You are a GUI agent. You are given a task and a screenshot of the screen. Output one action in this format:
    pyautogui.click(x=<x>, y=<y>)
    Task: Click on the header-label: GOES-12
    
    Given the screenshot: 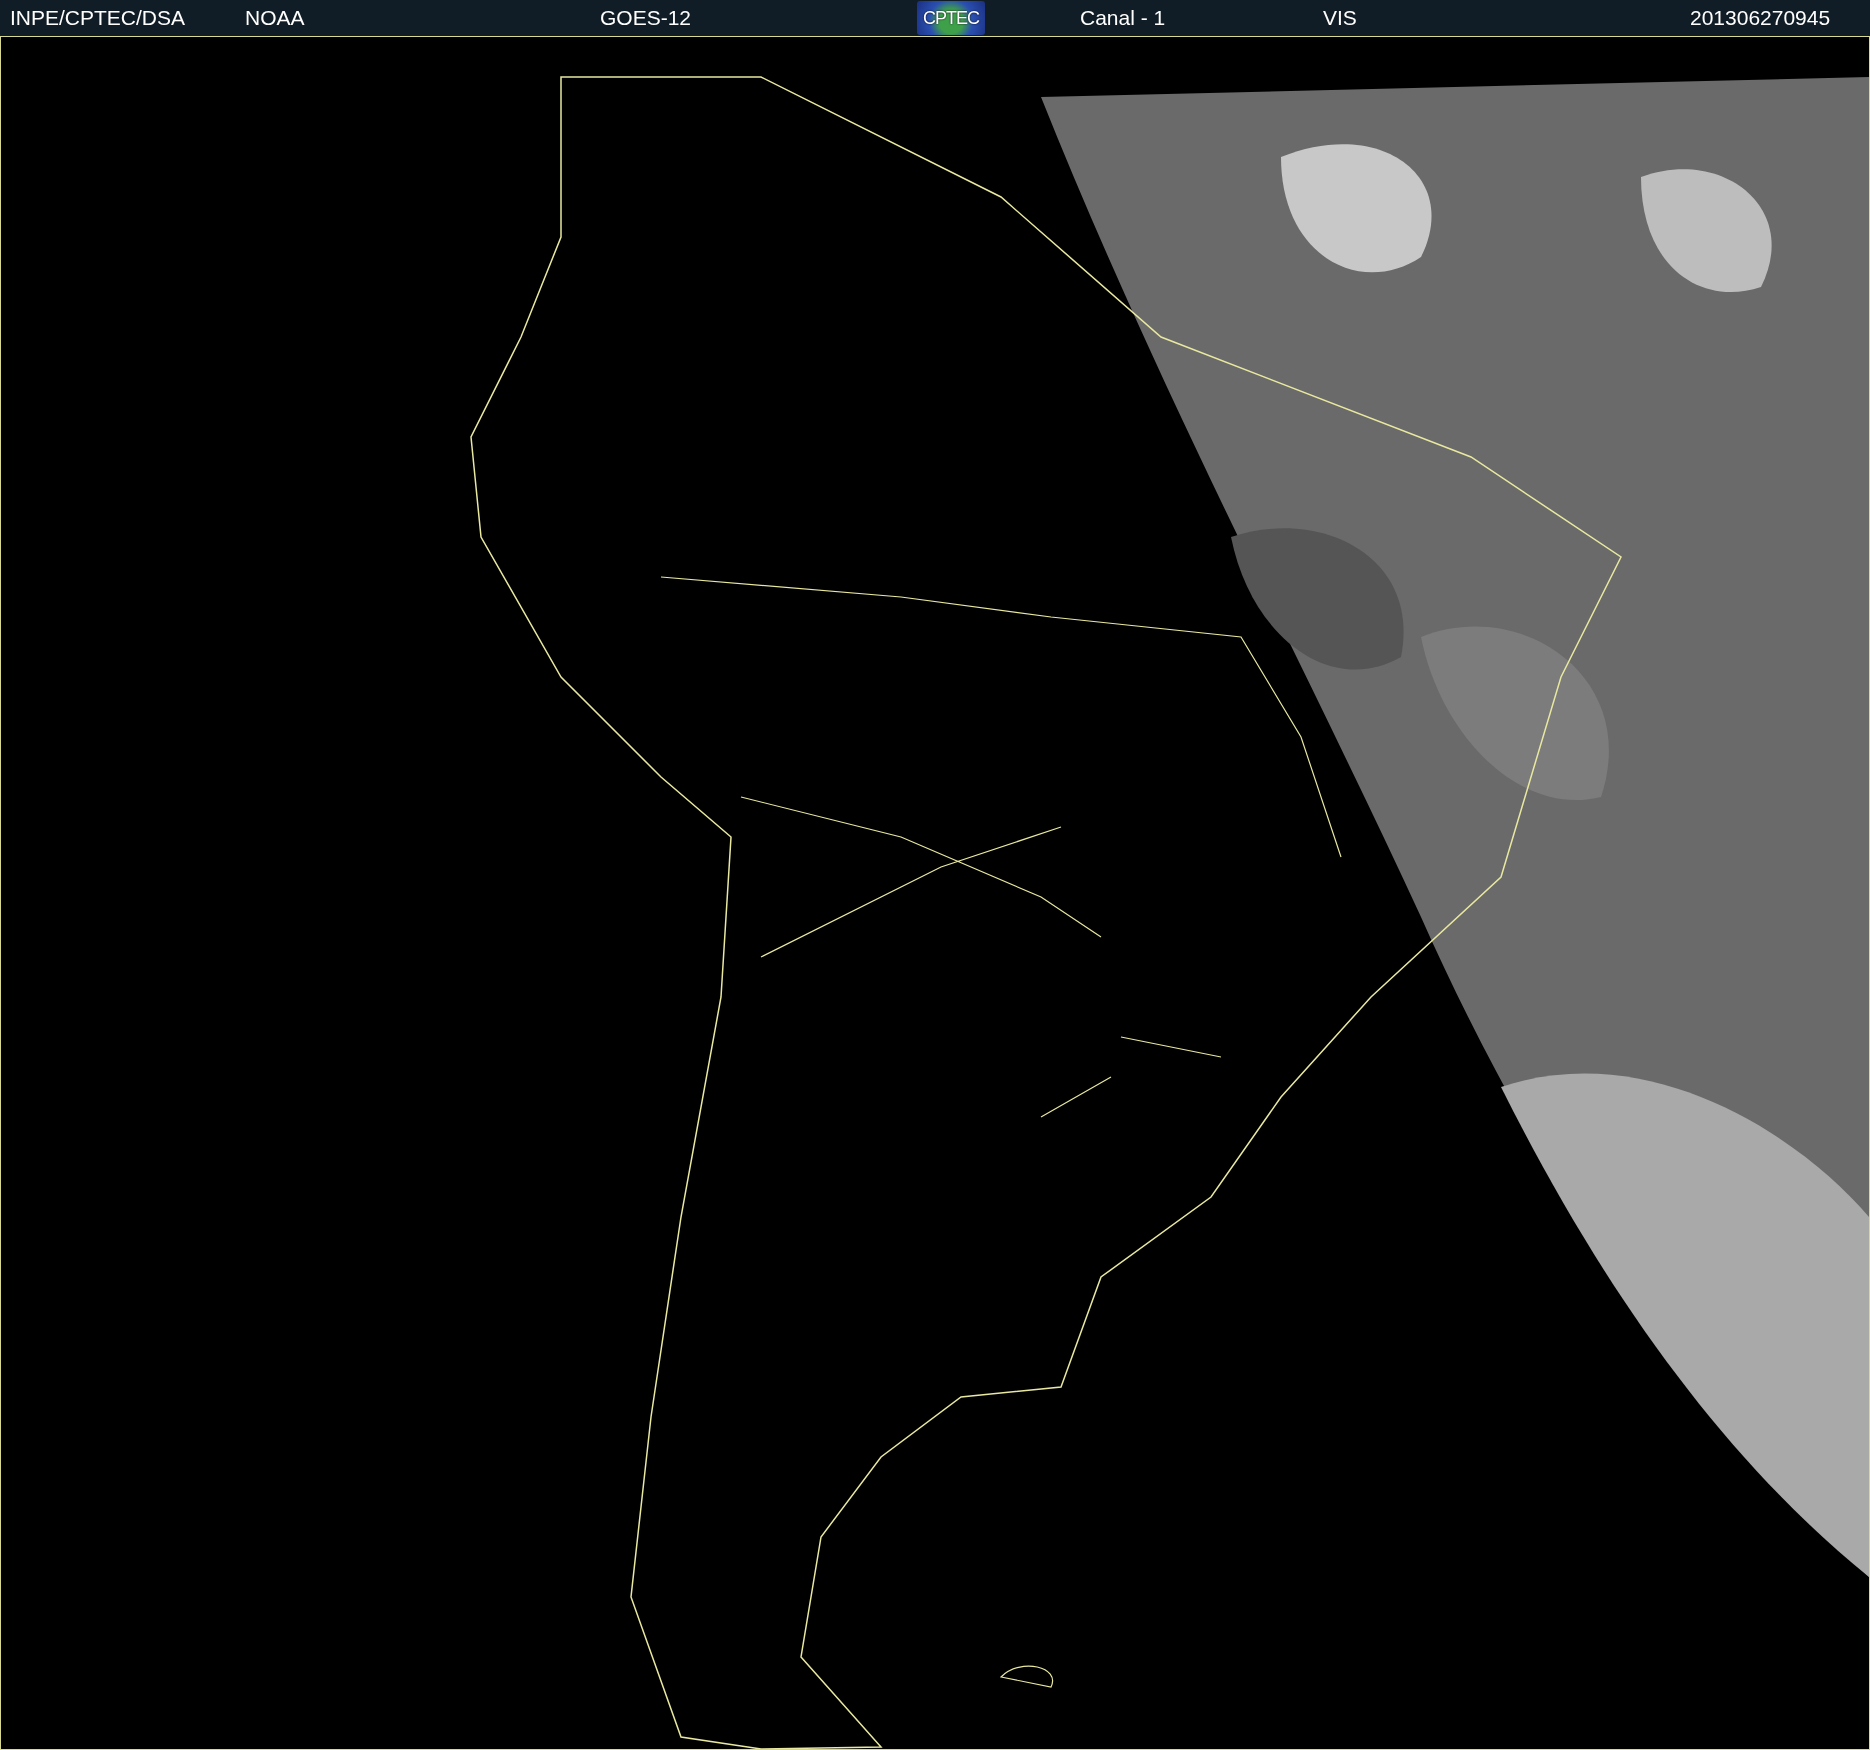 What is the action you would take?
    pyautogui.click(x=646, y=18)
    